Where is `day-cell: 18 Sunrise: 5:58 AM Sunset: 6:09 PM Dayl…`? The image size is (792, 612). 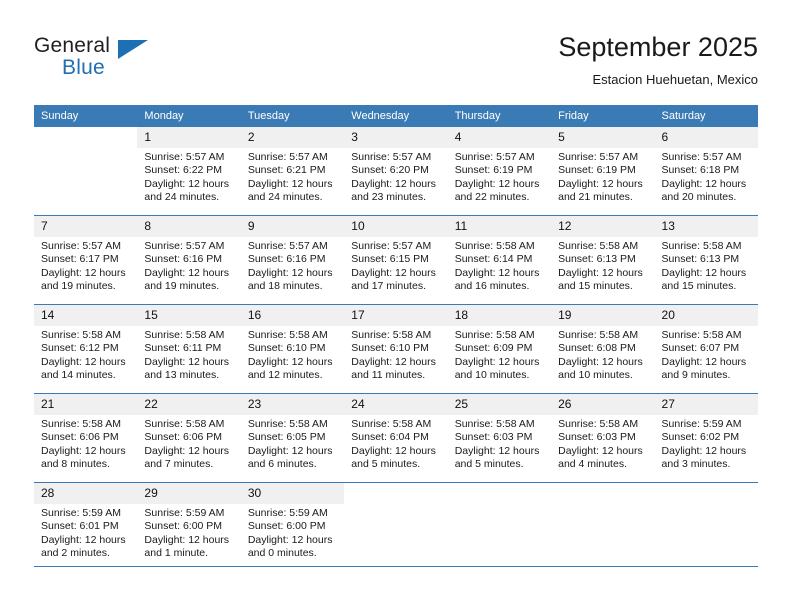 day-cell: 18 Sunrise: 5:58 AM Sunset: 6:09 PM Dayl… is located at coordinates (499, 349).